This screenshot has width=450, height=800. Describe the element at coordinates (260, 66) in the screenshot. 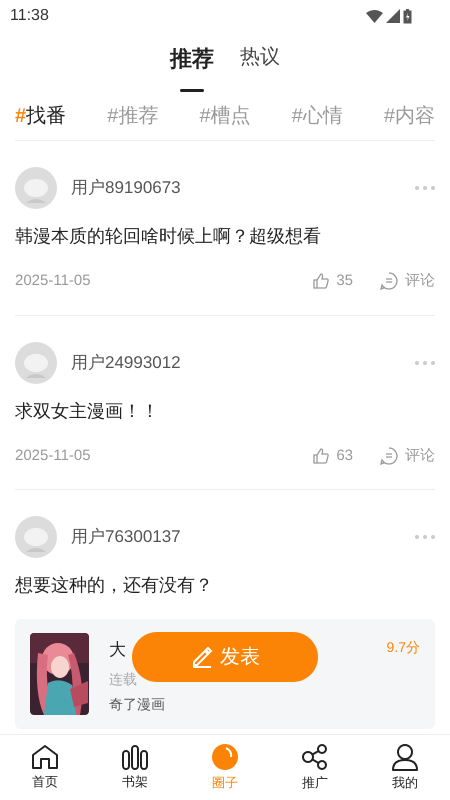

I see `tab: 热议` at that location.